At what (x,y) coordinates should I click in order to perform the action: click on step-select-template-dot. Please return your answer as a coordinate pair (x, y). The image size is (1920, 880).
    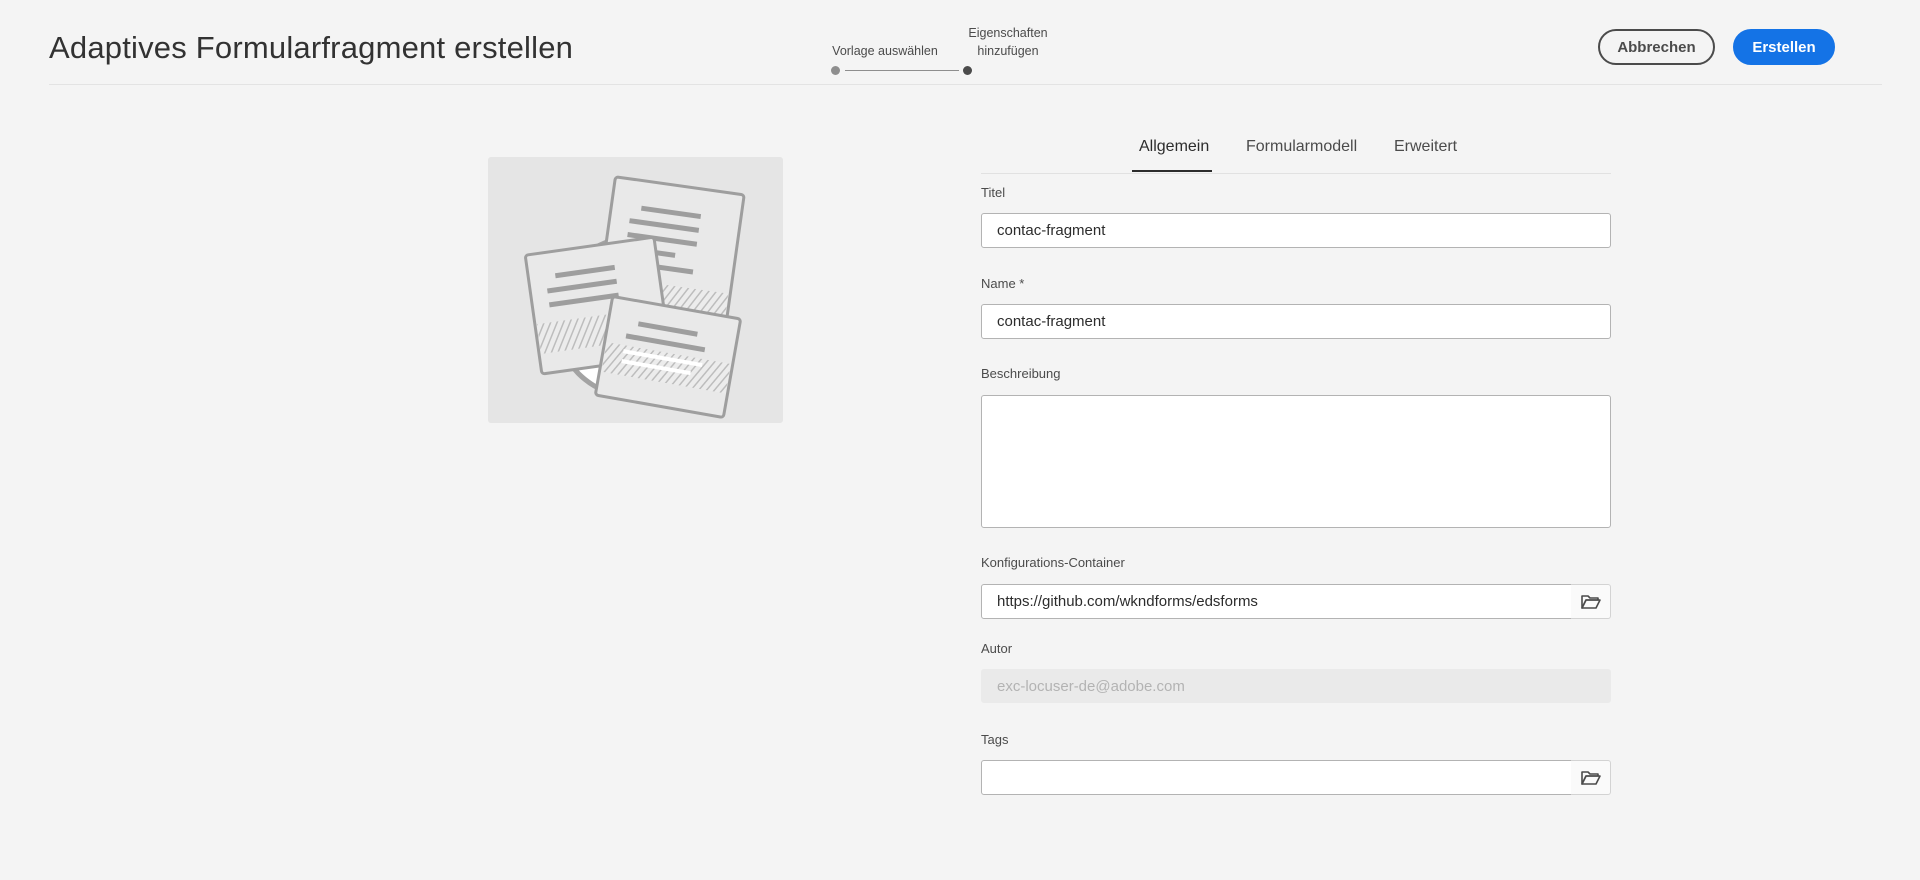
    Looking at the image, I should click on (835, 70).